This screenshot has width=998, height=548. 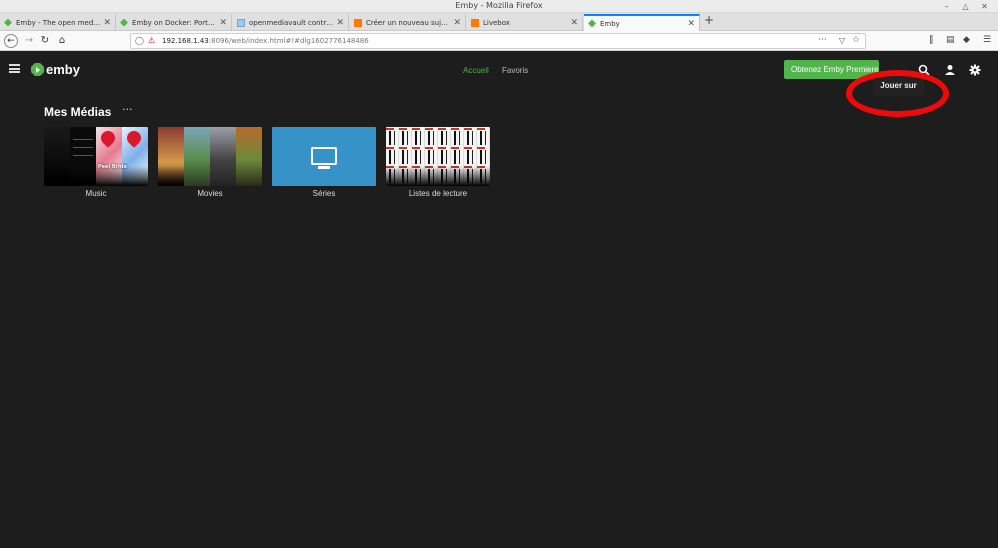 I want to click on get-premiere-button: Obtenez Emby Premiere, so click(x=831, y=69).